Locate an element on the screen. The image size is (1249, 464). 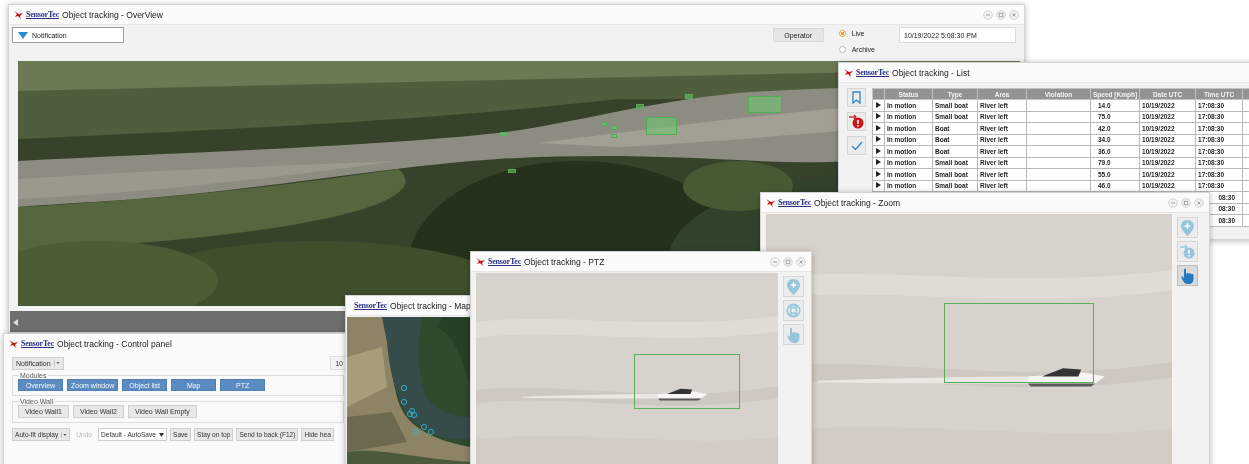
window-title: Object tracking - OverView is located at coordinates (112, 14).